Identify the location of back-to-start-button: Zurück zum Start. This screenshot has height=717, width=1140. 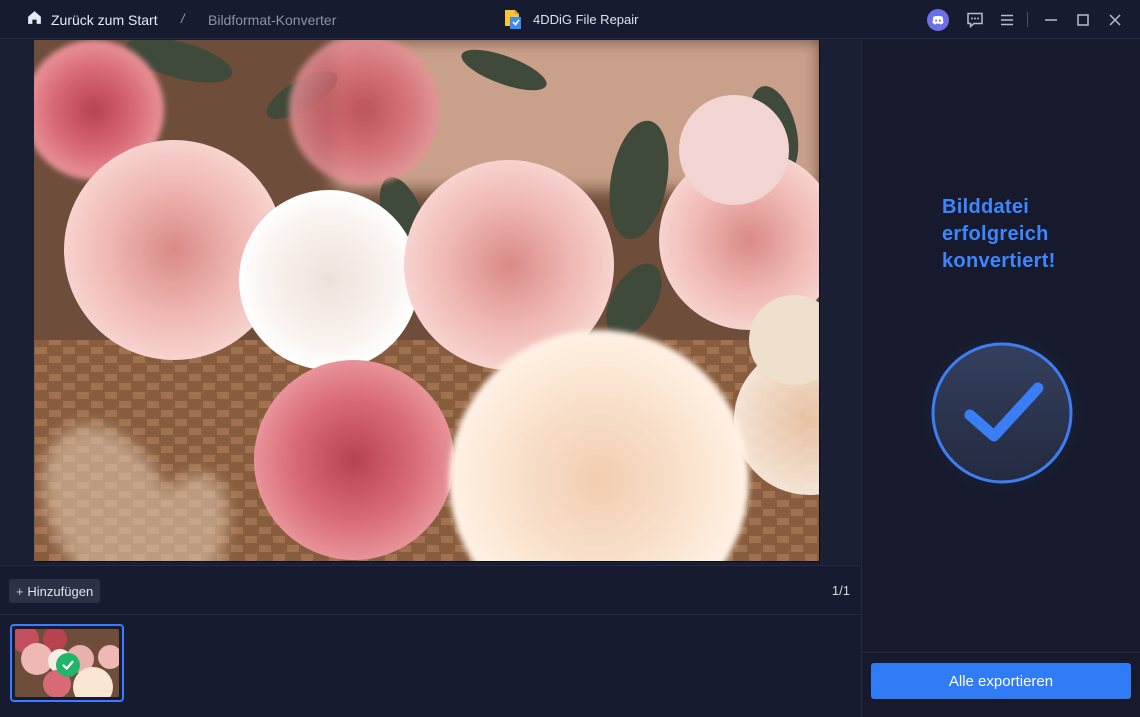
(92, 20).